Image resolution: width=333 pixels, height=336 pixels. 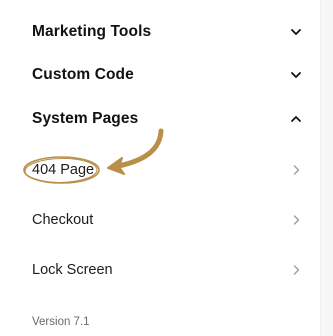 What do you see at coordinates (167, 270) in the screenshot?
I see `system-page-lock-screen: Lock Screen` at bounding box center [167, 270].